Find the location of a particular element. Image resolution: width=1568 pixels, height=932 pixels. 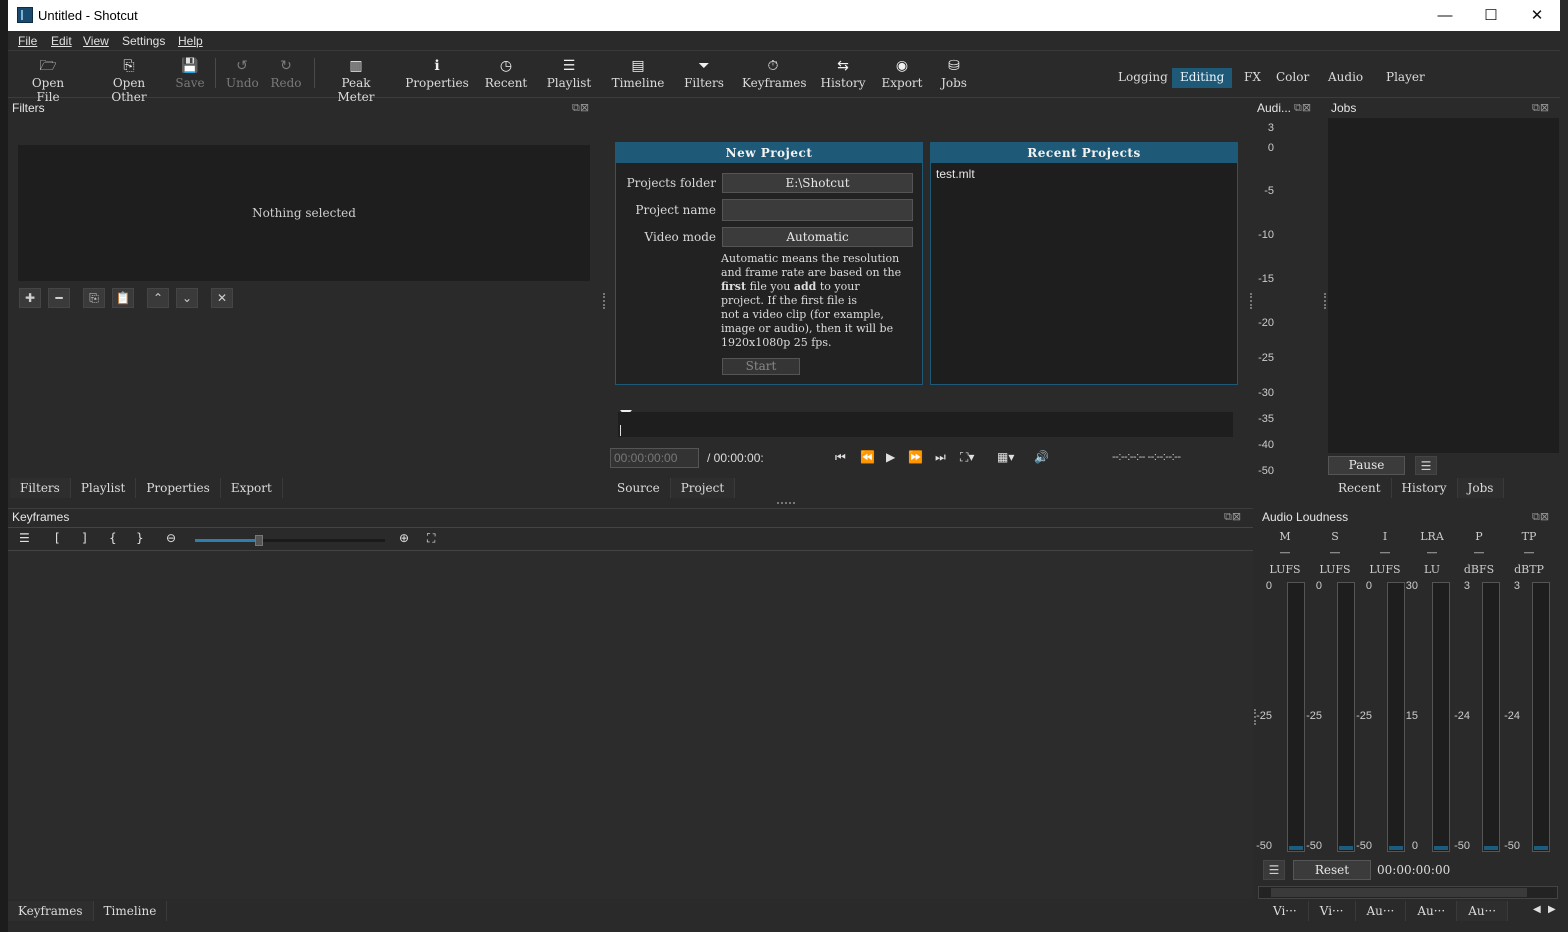

recent-button: ◷ Recent is located at coordinates (506, 73).